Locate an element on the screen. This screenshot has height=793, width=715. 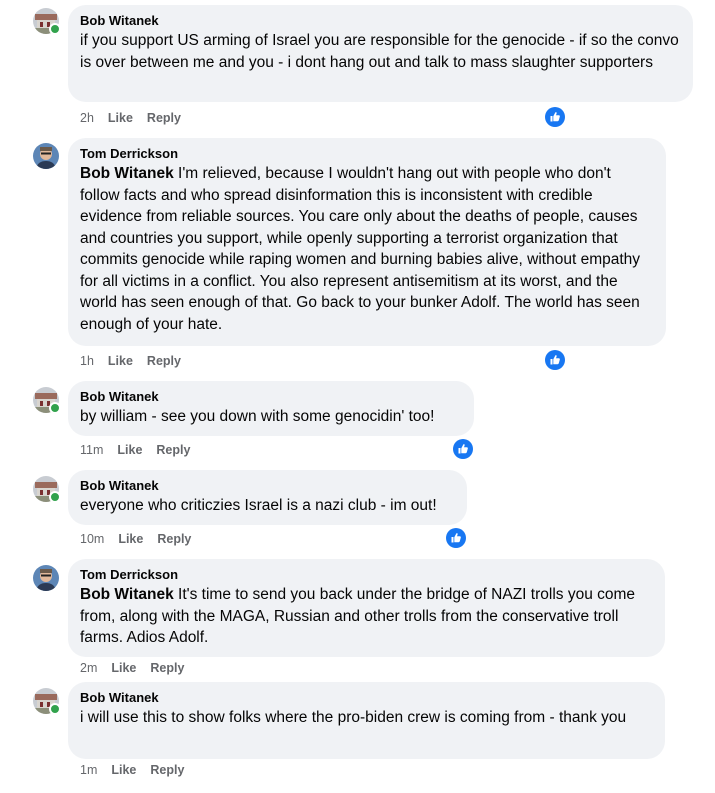
comment-actions: 2h Like Reply is located at coordinates (130, 118).